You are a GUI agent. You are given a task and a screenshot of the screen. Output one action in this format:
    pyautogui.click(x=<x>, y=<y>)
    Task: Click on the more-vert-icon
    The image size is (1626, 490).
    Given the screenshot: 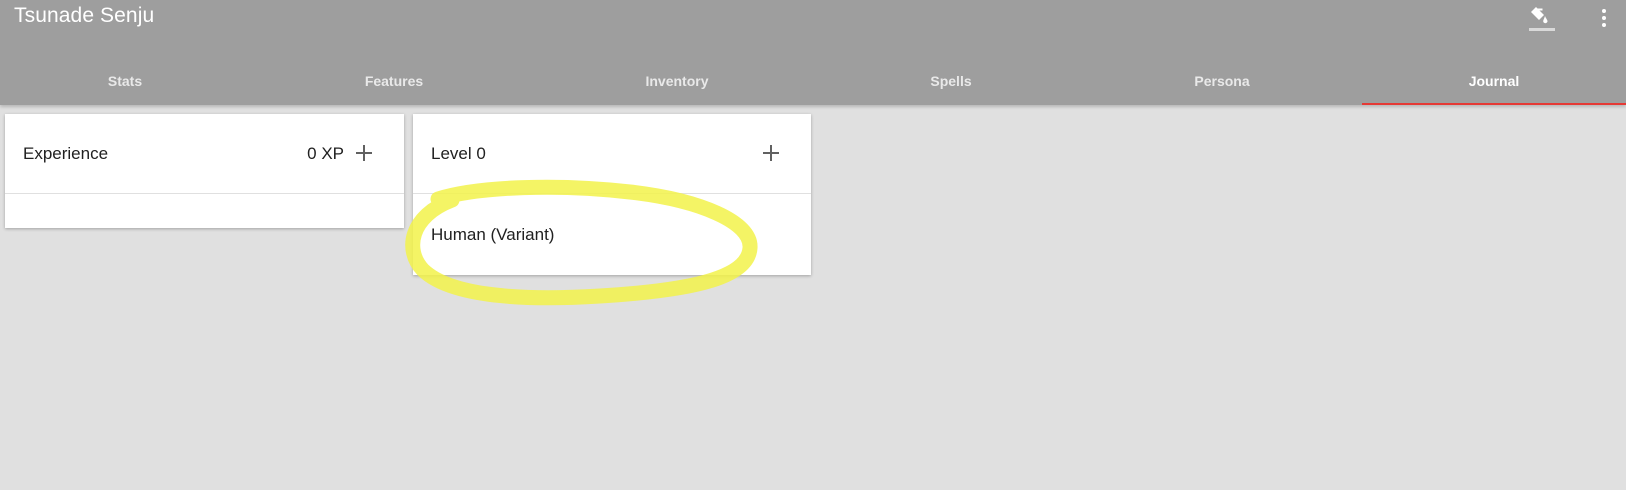 What is the action you would take?
    pyautogui.click(x=1604, y=18)
    